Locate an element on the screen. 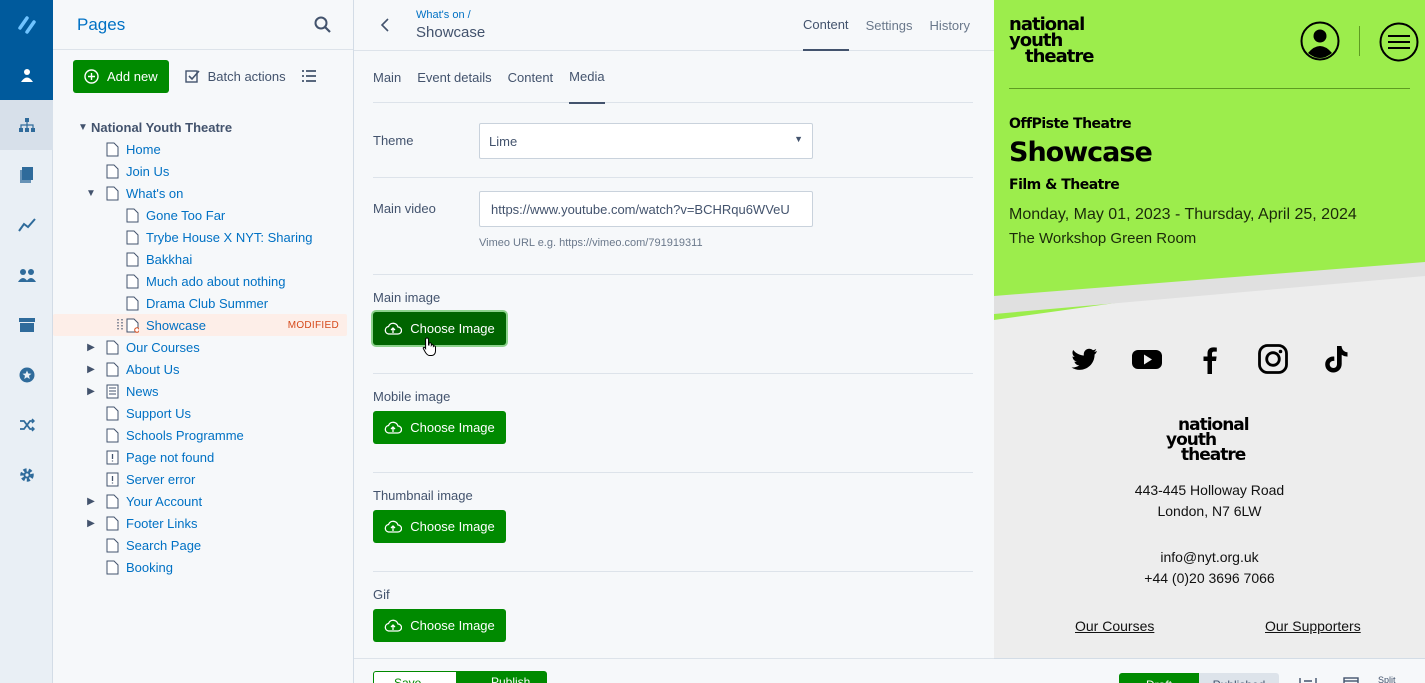 The image size is (1425, 683). subtab-event-details: Event details is located at coordinates (454, 77).